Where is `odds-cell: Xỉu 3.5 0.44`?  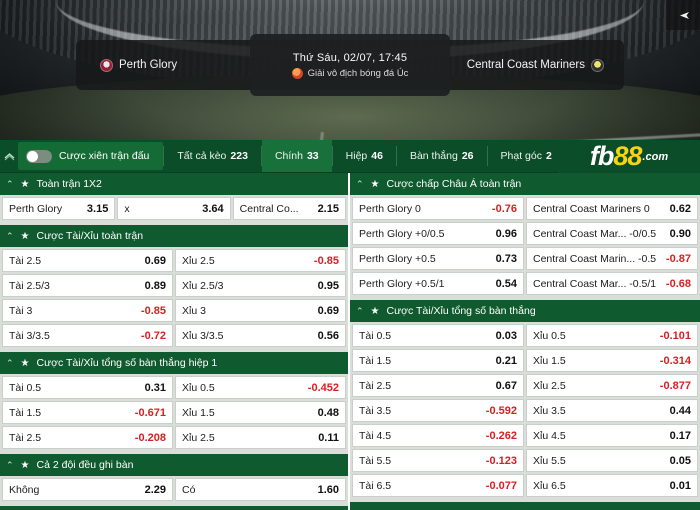 odds-cell: Xỉu 3.5 0.44 is located at coordinates (612, 410).